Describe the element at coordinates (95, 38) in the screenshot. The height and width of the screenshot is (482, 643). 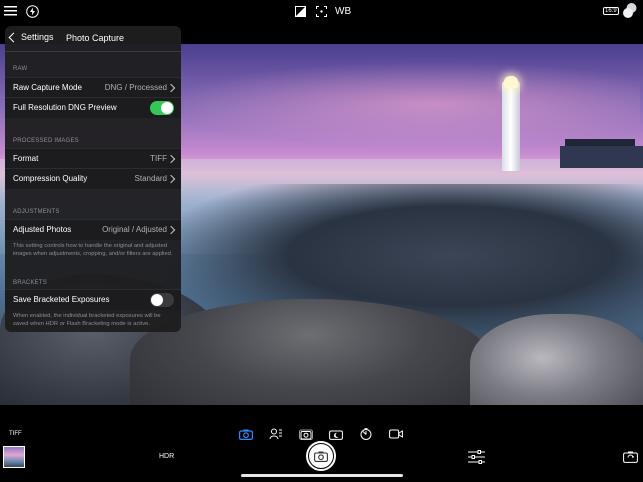
I see `panel-title: Photo Capture` at that location.